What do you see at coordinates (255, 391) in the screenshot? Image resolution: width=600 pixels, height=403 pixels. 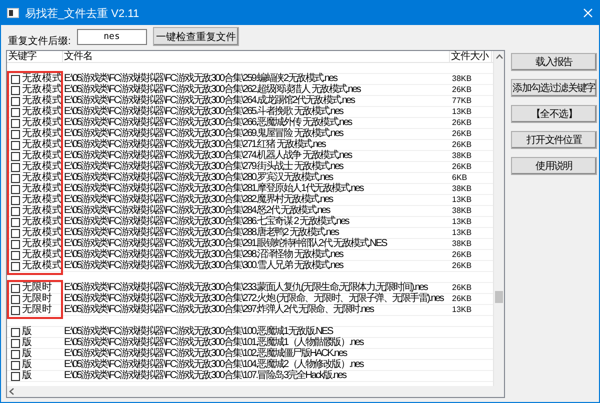 I see `horizontal-scrollbar` at bounding box center [255, 391].